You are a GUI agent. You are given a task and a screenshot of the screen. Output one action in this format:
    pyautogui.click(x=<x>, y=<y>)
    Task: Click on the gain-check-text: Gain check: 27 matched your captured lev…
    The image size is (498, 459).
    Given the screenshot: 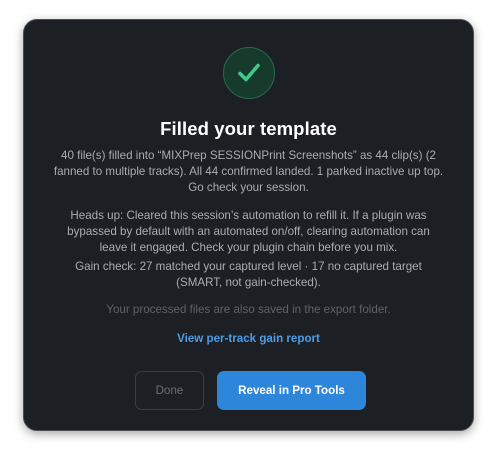 What is the action you would take?
    pyautogui.click(x=248, y=274)
    